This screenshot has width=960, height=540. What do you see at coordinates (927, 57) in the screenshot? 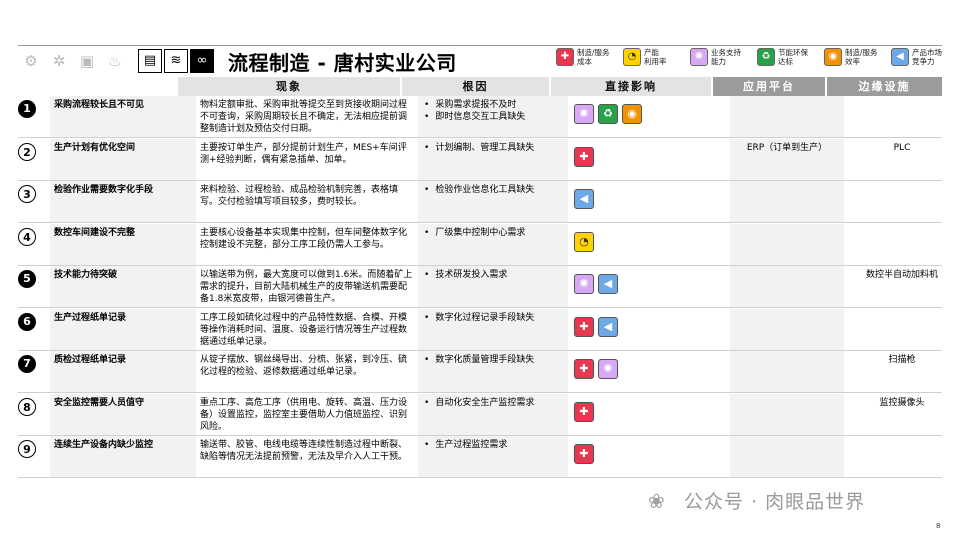
I see `legend-label: 产品市场 竞争力` at bounding box center [927, 57].